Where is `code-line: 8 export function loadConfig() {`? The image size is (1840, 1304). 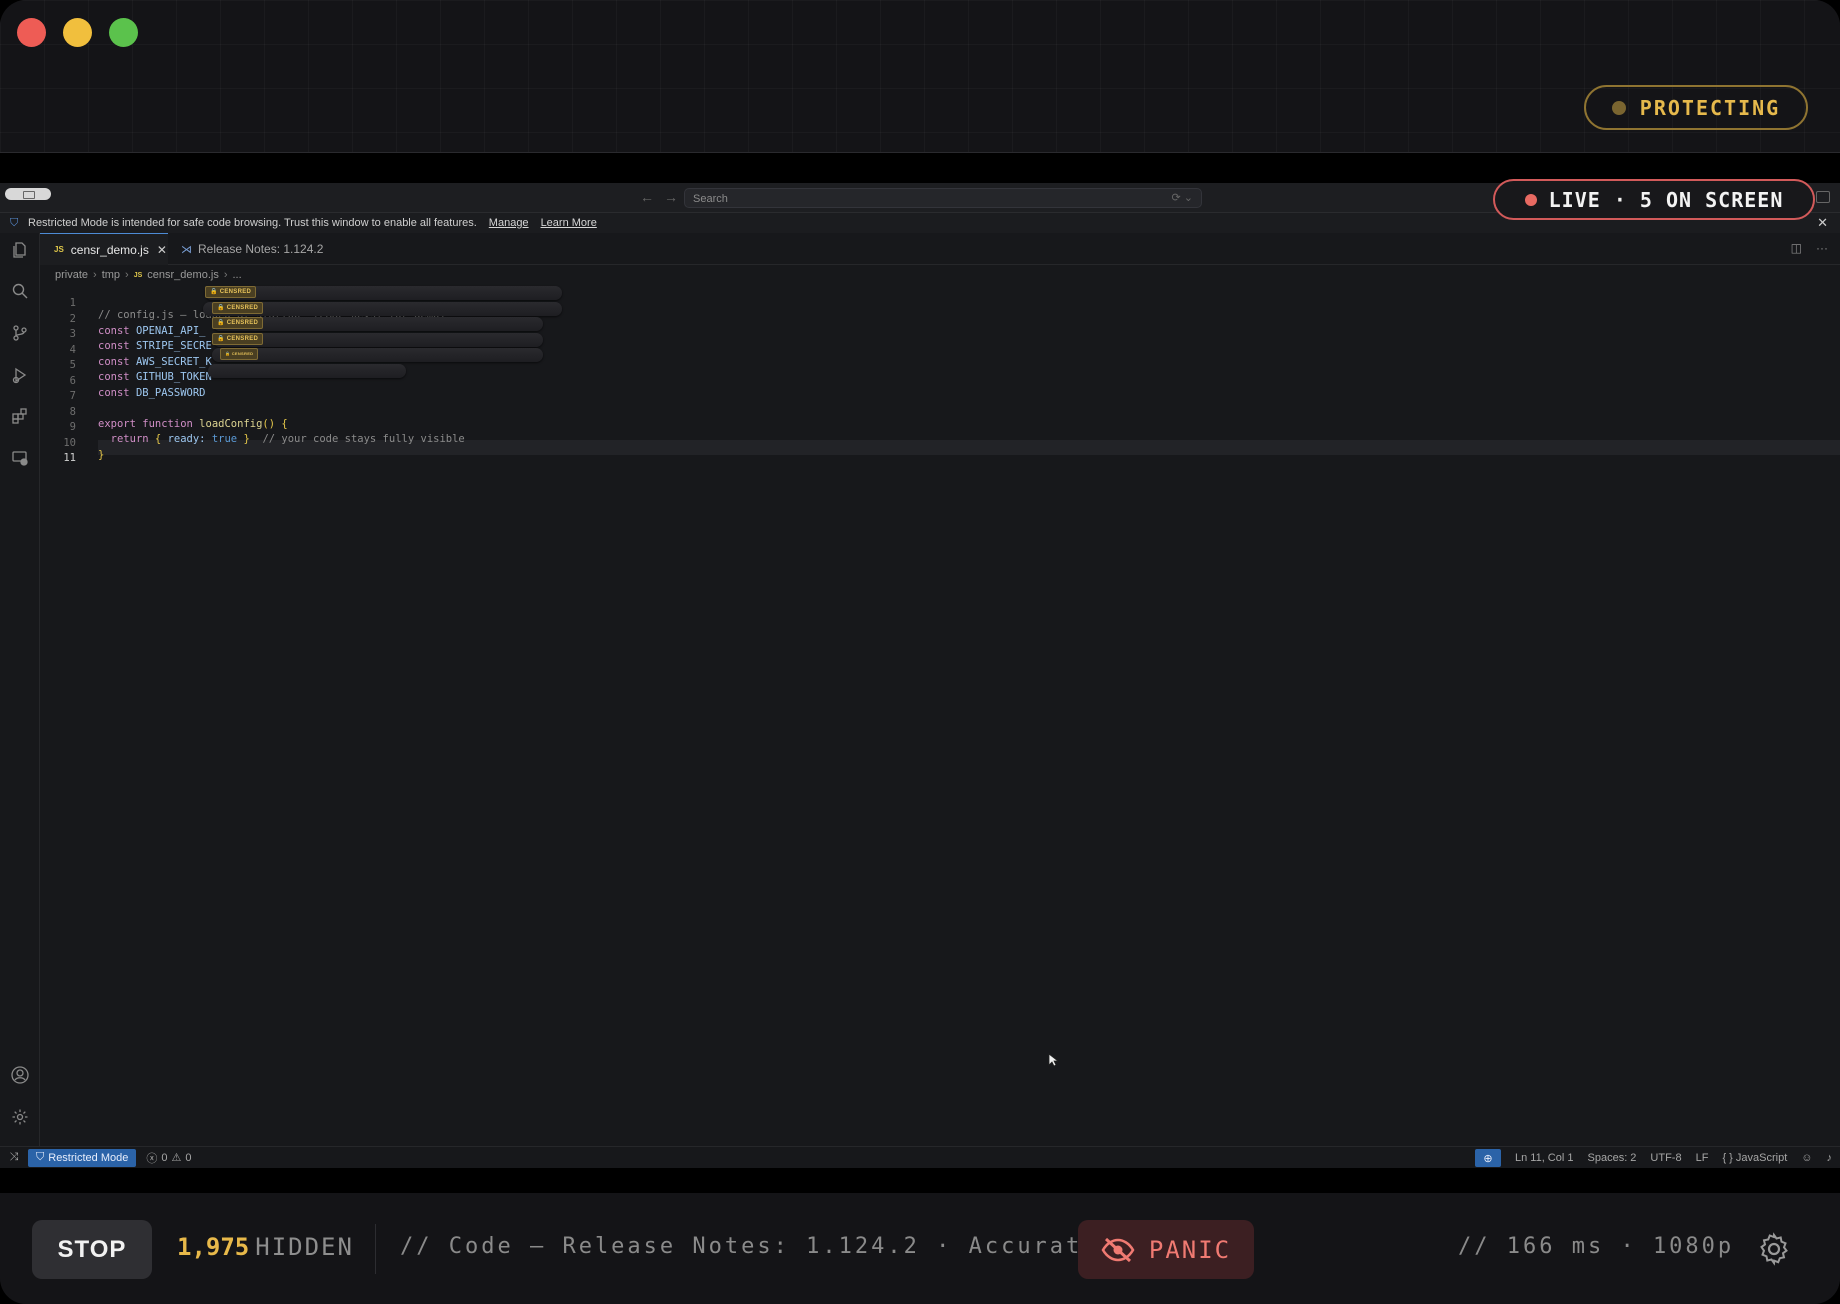
code-line: 8 export function loadConfig() { is located at coordinates (940, 412).